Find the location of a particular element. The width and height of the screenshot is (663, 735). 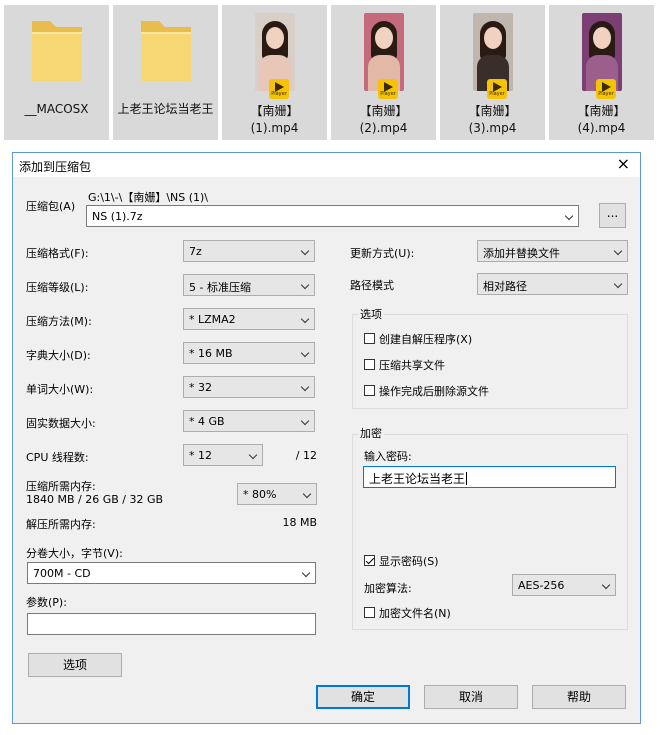

file-item-video-1: Player 【南姗】 (1).mp4 is located at coordinates (274, 72).